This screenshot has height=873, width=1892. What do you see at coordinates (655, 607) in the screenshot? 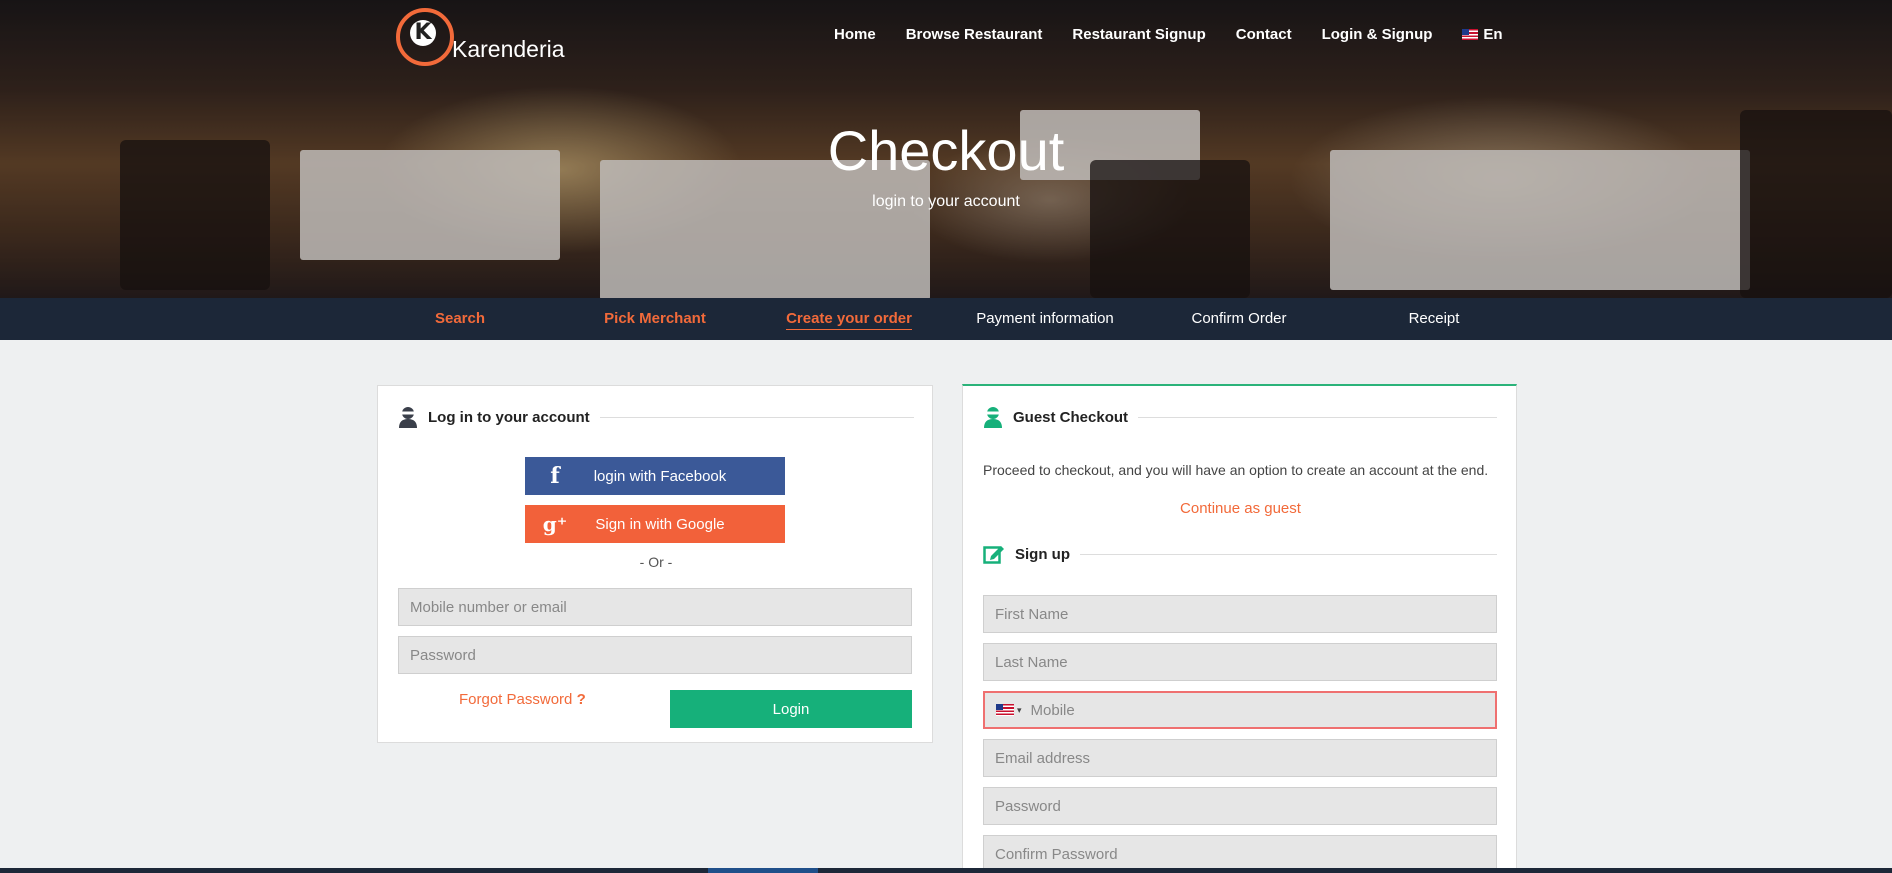
I see `username-input: Mobile number or email` at bounding box center [655, 607].